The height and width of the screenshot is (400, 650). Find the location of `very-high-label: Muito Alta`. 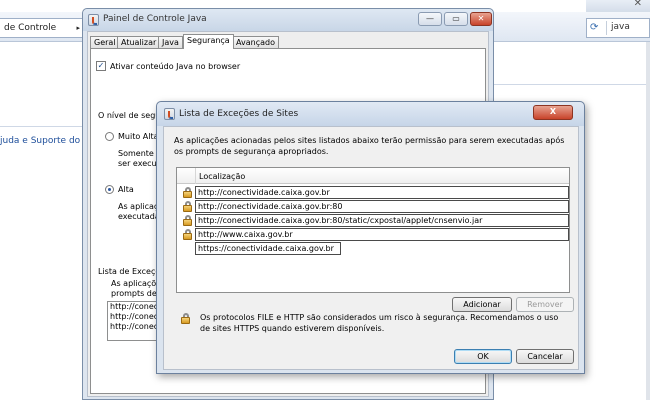

very-high-label: Muito Alta is located at coordinates (138, 136).